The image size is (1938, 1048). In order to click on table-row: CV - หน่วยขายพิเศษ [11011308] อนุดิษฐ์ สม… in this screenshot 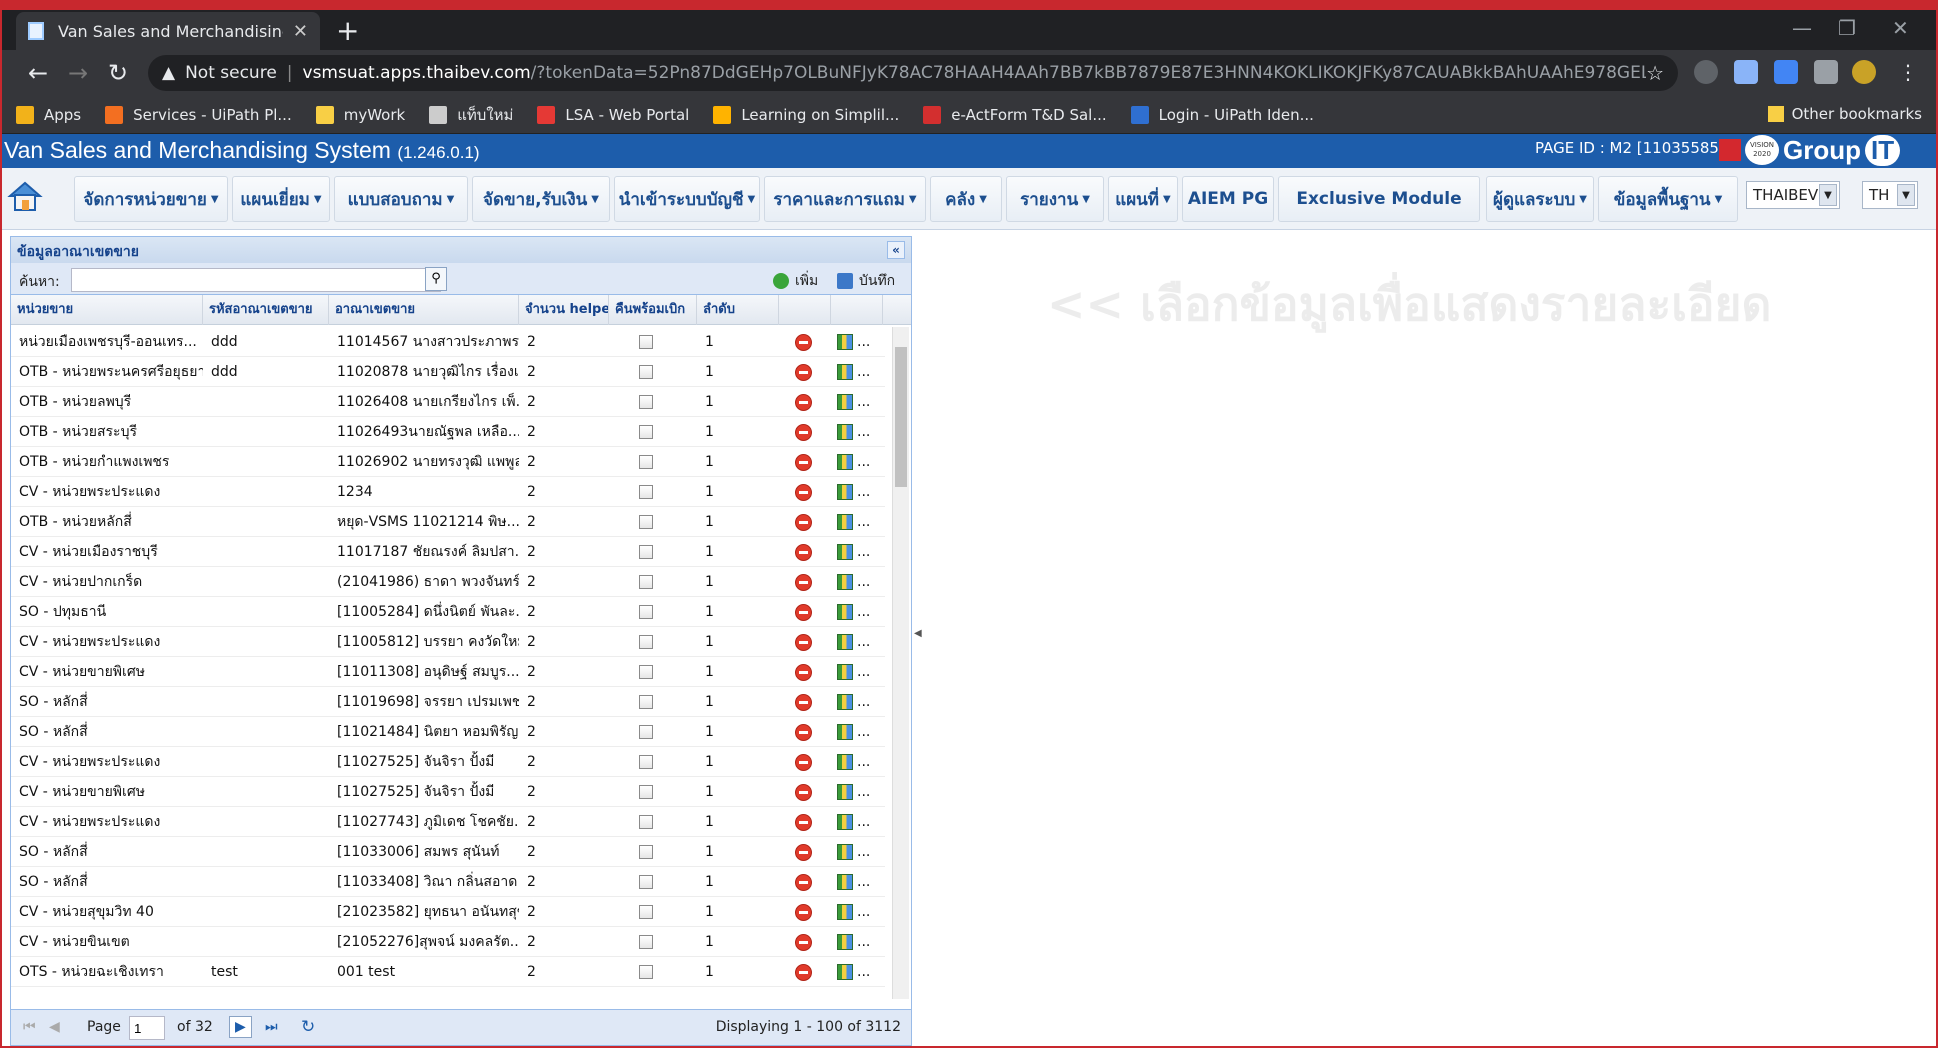, I will do `click(448, 672)`.